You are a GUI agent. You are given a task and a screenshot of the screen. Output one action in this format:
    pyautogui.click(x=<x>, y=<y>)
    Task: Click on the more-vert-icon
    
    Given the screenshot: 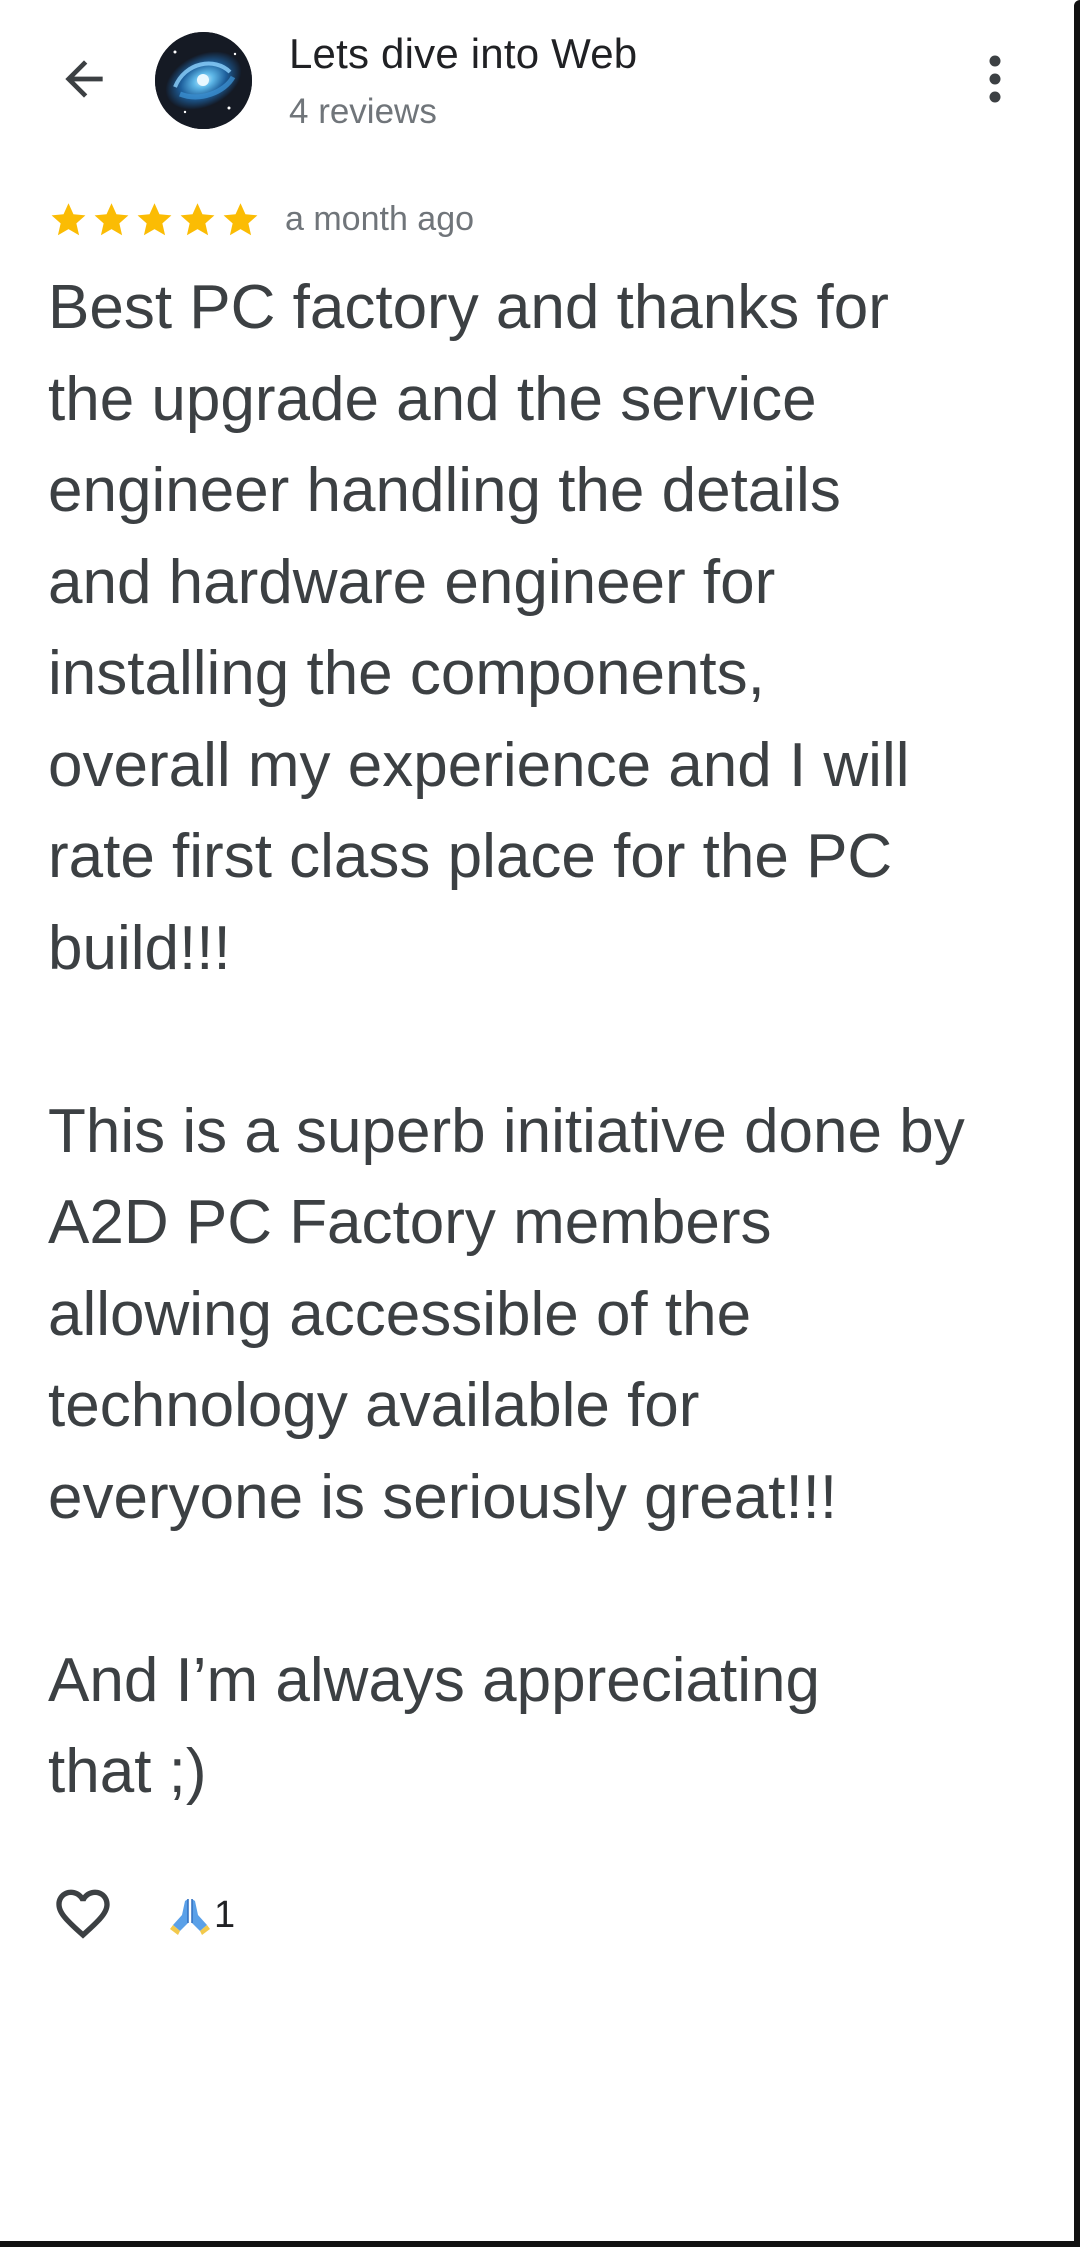 What is the action you would take?
    pyautogui.click(x=995, y=79)
    